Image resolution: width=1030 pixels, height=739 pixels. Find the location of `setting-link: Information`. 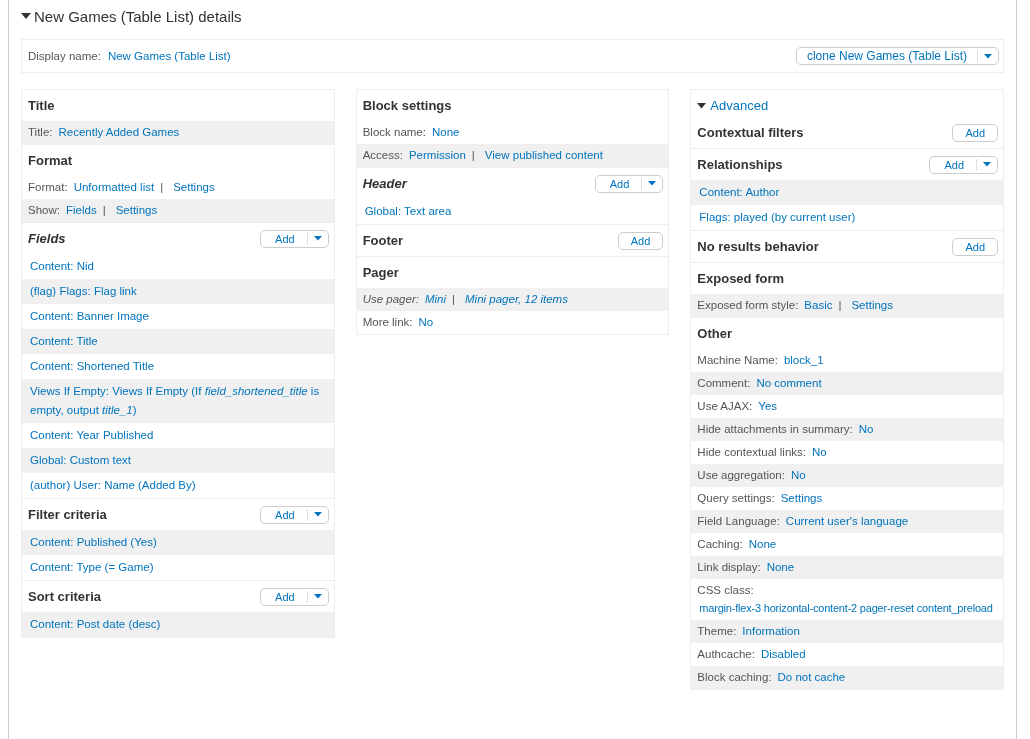

setting-link: Information is located at coordinates (771, 631).